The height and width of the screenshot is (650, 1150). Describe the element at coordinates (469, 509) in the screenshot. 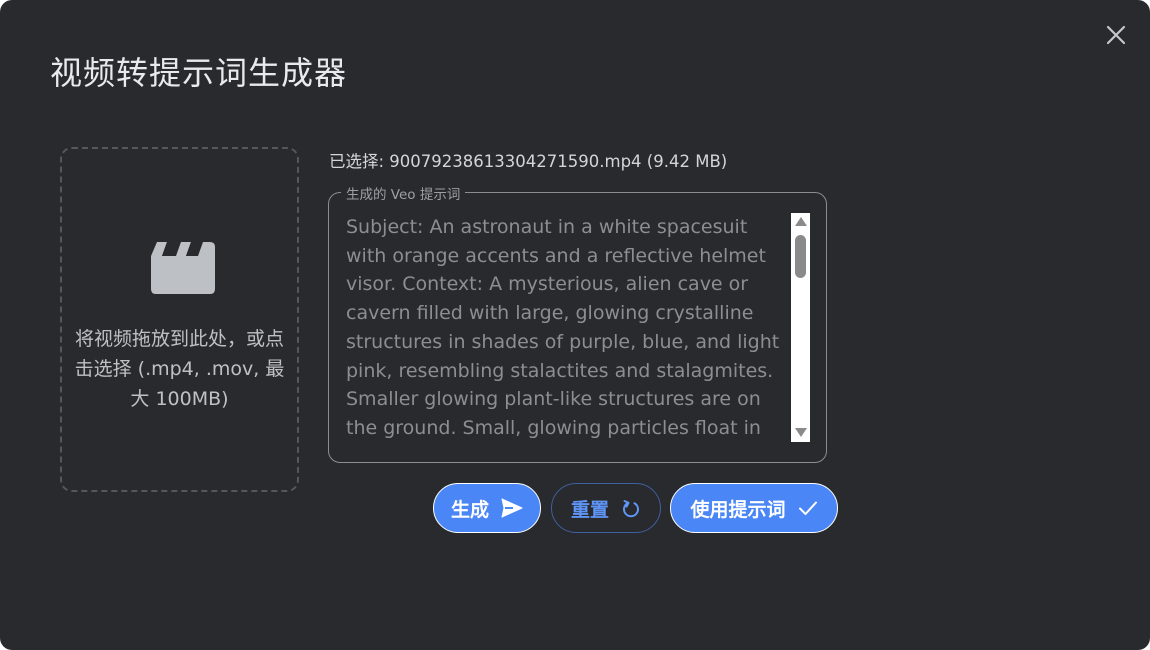

I see `generate-button-label: 生成` at that location.